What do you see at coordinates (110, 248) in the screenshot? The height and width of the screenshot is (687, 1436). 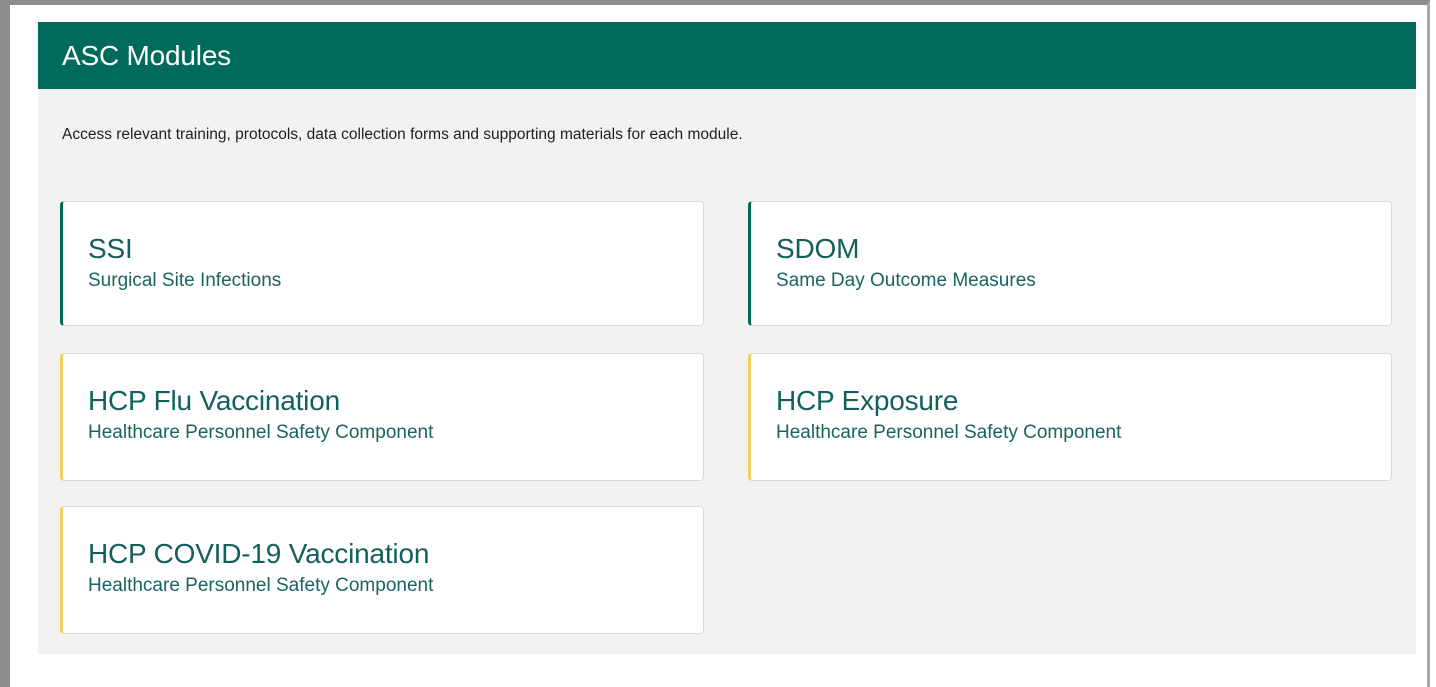 I see `module-card-title: SSI` at bounding box center [110, 248].